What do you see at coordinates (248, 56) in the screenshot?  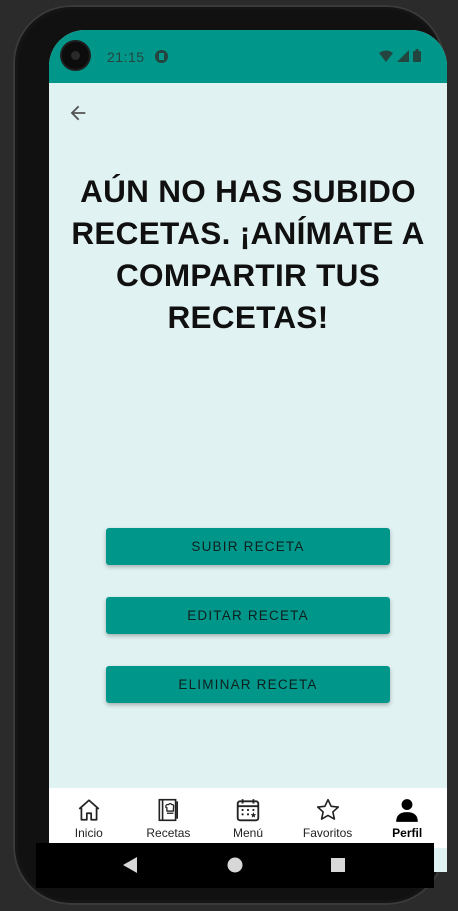 I see `status-bar: 21:15` at bounding box center [248, 56].